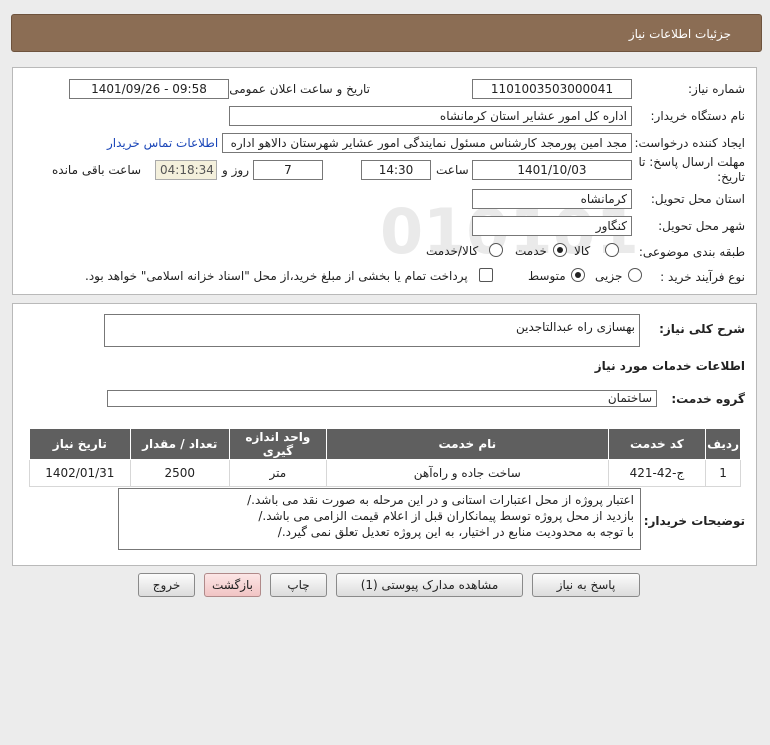 The width and height of the screenshot is (770, 745). Describe the element at coordinates (698, 116) in the screenshot. I see `buyer-org-label: نام دستگاه خریدار:` at that location.